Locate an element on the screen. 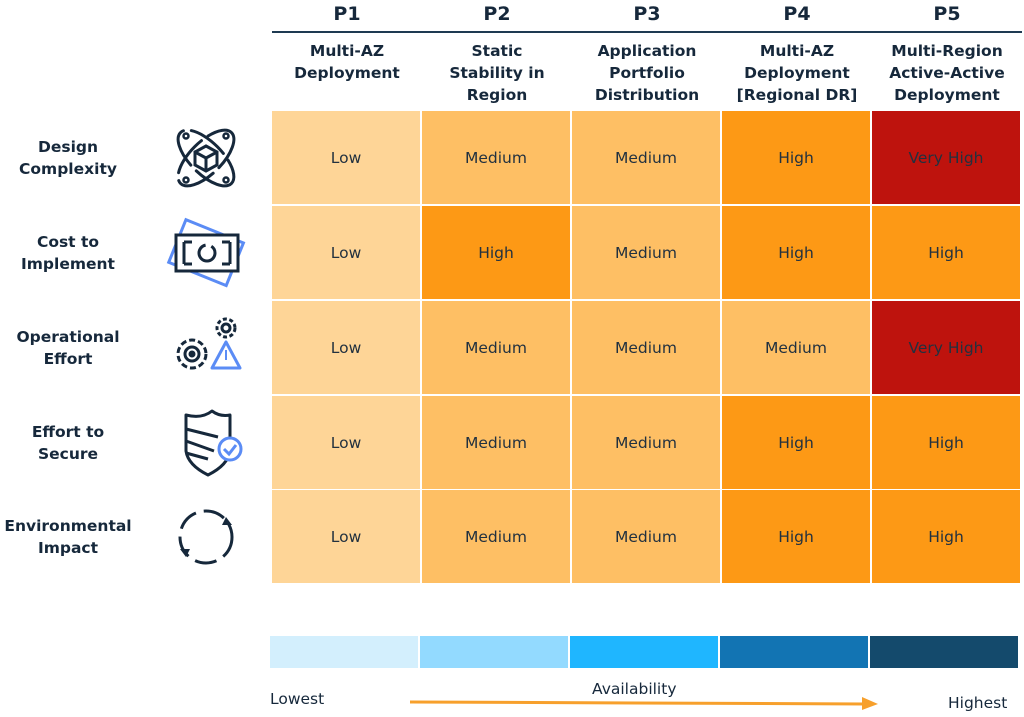 The image size is (1024, 717). row-label-line: Impact is located at coordinates (68, 548).